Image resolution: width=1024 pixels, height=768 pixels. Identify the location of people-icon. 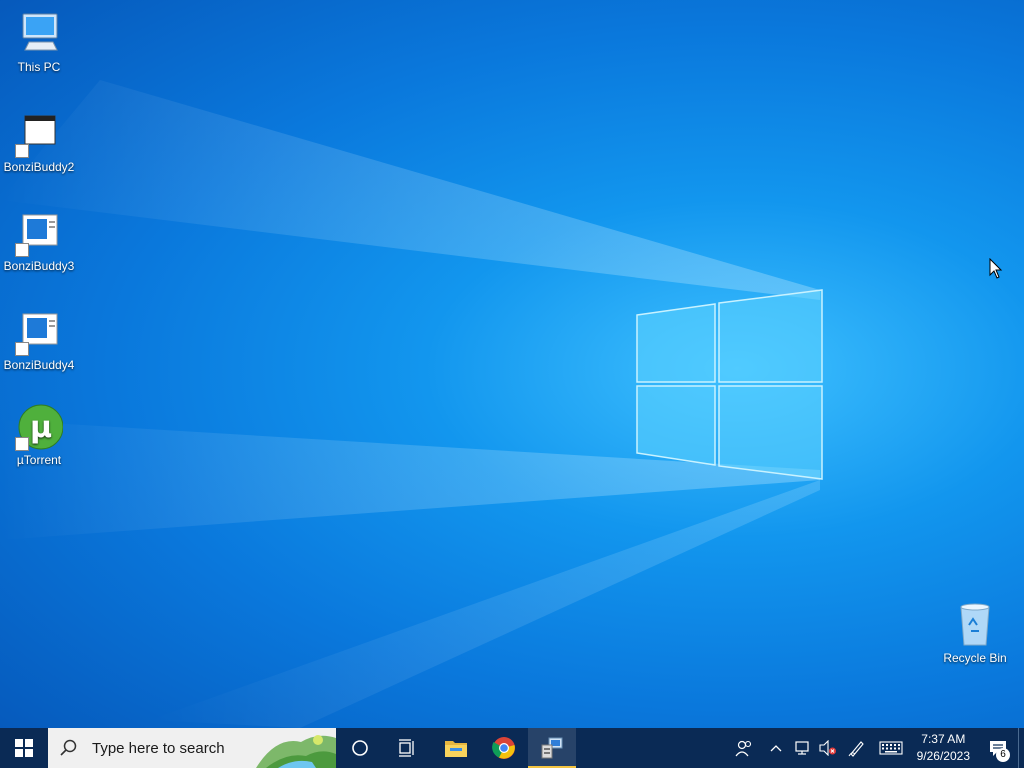
(743, 748).